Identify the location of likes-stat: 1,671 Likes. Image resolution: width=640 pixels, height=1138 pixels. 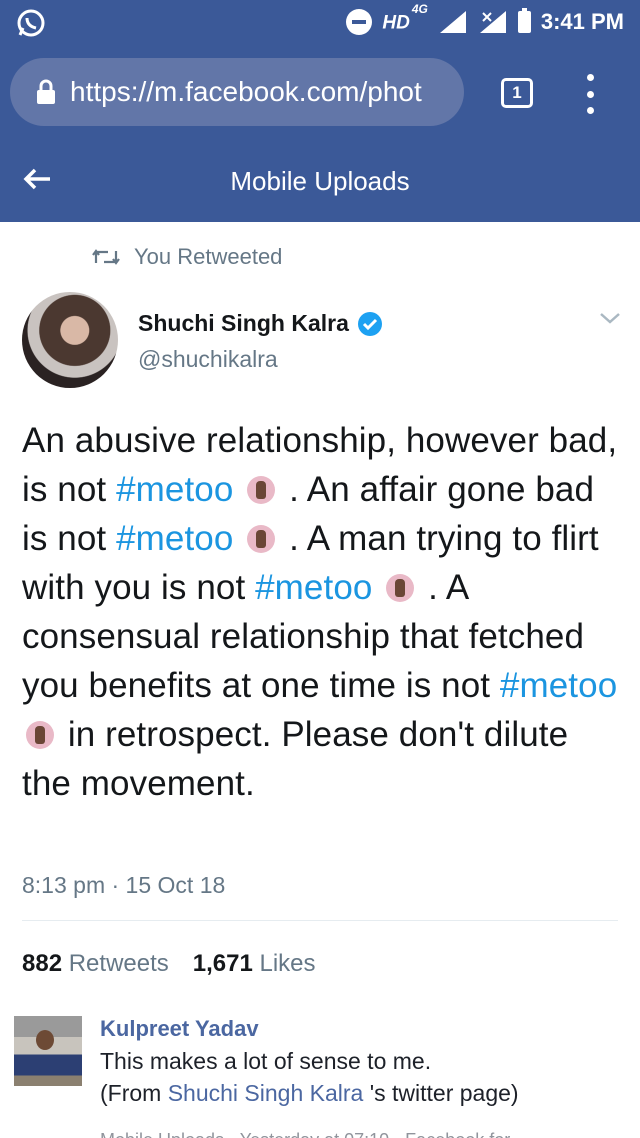
(254, 963).